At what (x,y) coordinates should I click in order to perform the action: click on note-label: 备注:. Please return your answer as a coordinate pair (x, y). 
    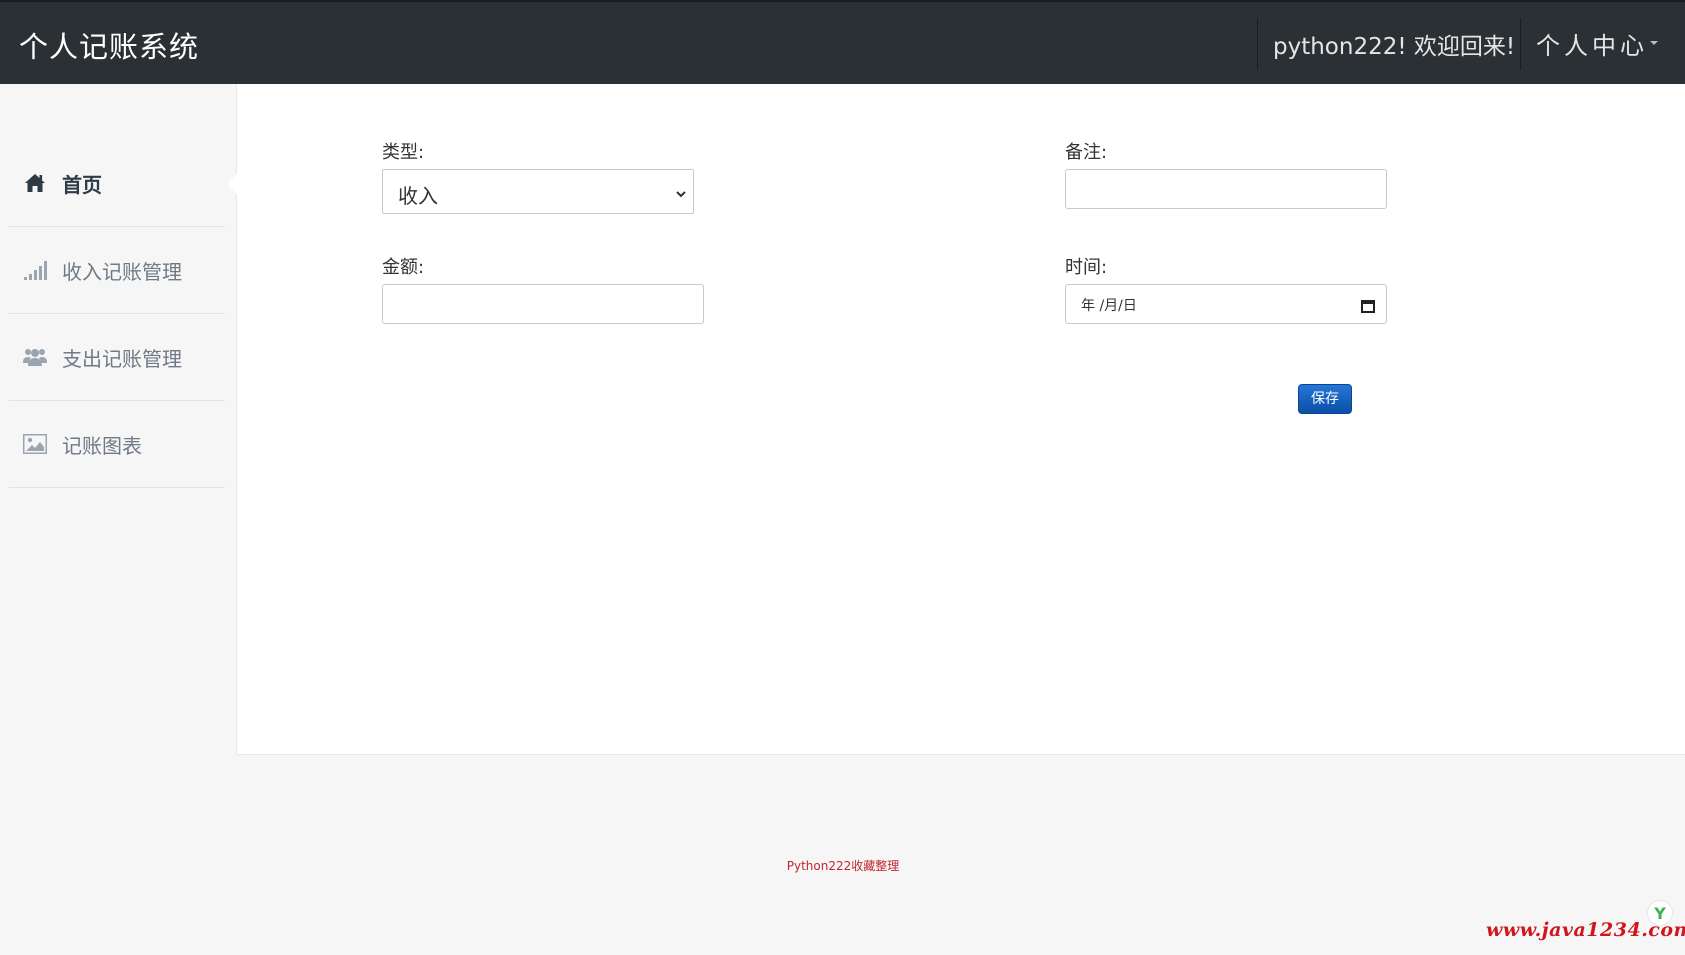
    Looking at the image, I should click on (1086, 152).